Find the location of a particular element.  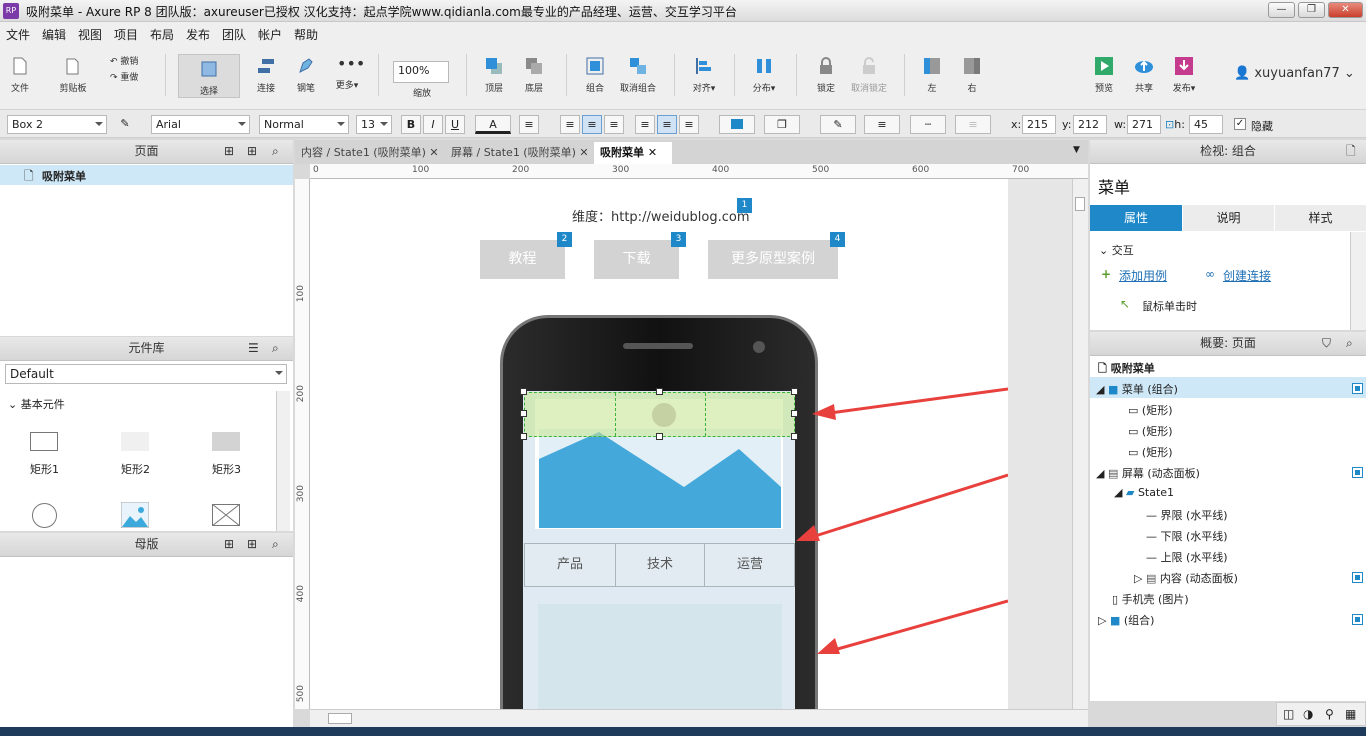

format-painter-icon: ✎ is located at coordinates (125, 124).